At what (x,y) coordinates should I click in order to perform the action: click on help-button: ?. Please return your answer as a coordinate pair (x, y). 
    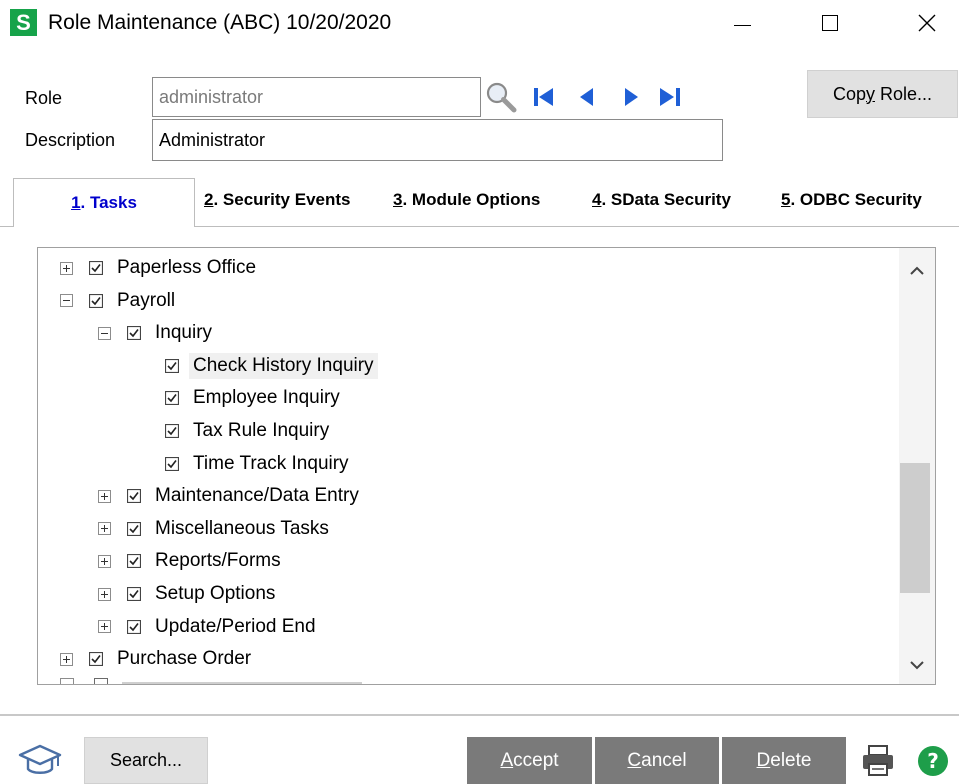
    Looking at the image, I should click on (933, 761).